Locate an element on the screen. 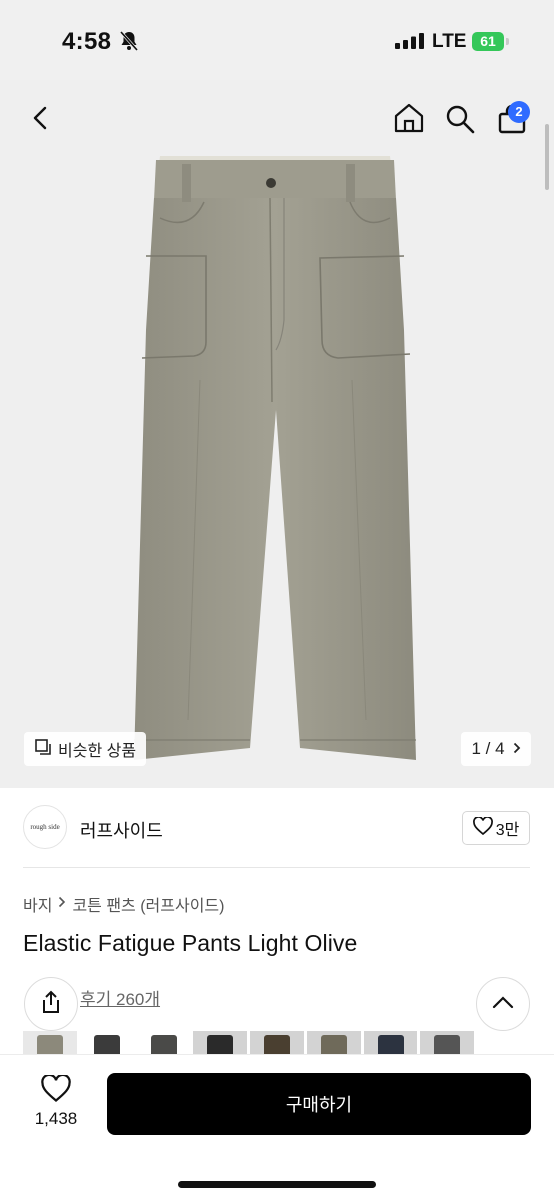 The width and height of the screenshot is (554, 1200). similar-icon is located at coordinates (43, 749).